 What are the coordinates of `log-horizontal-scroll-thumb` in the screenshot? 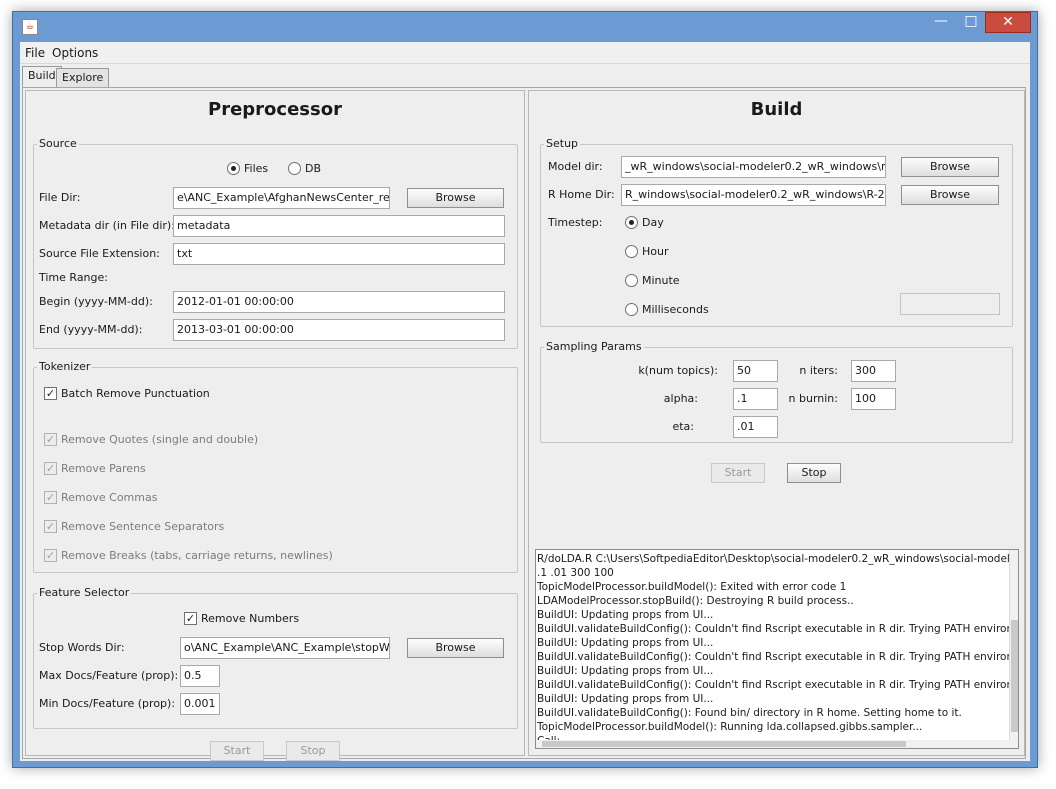 It's located at (724, 744).